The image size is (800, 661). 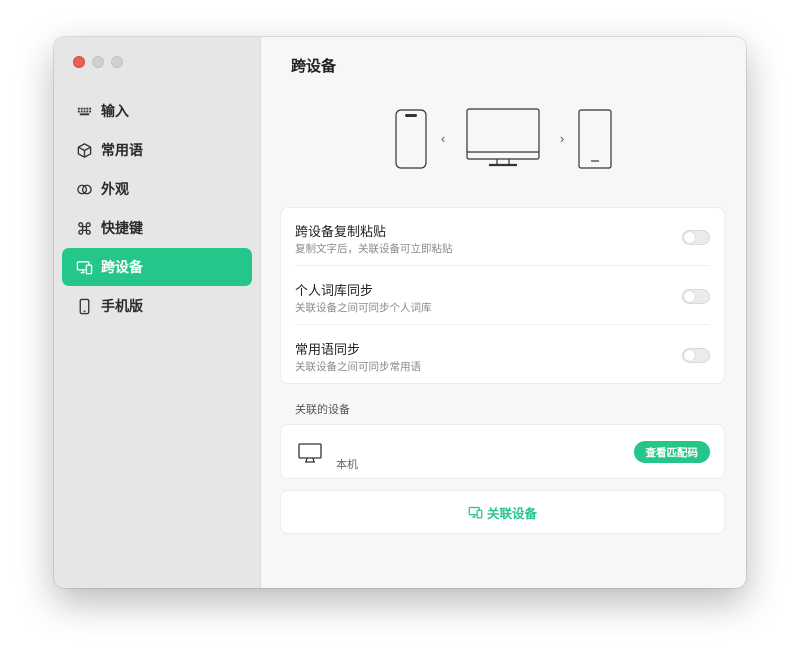 What do you see at coordinates (347, 464) in the screenshot?
I see `device-name: 本机` at bounding box center [347, 464].